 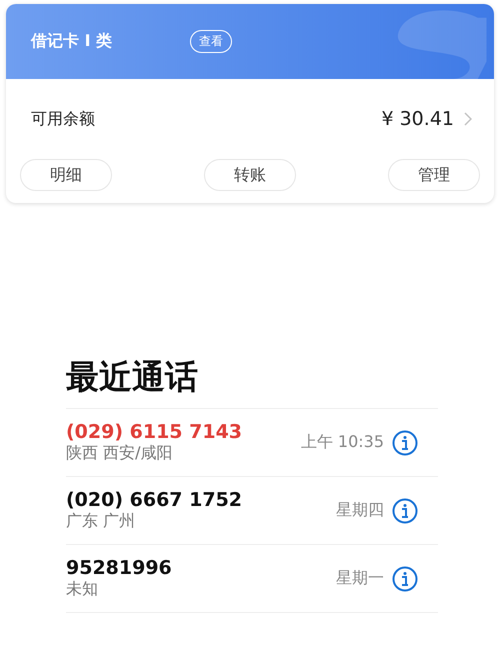 I want to click on call-location: 陕西 西安/咸阳, so click(x=120, y=453).